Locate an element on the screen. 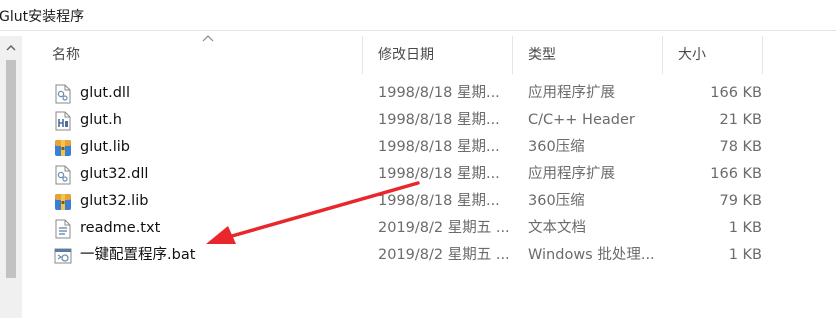  file-name: glut.dll is located at coordinates (105, 93).